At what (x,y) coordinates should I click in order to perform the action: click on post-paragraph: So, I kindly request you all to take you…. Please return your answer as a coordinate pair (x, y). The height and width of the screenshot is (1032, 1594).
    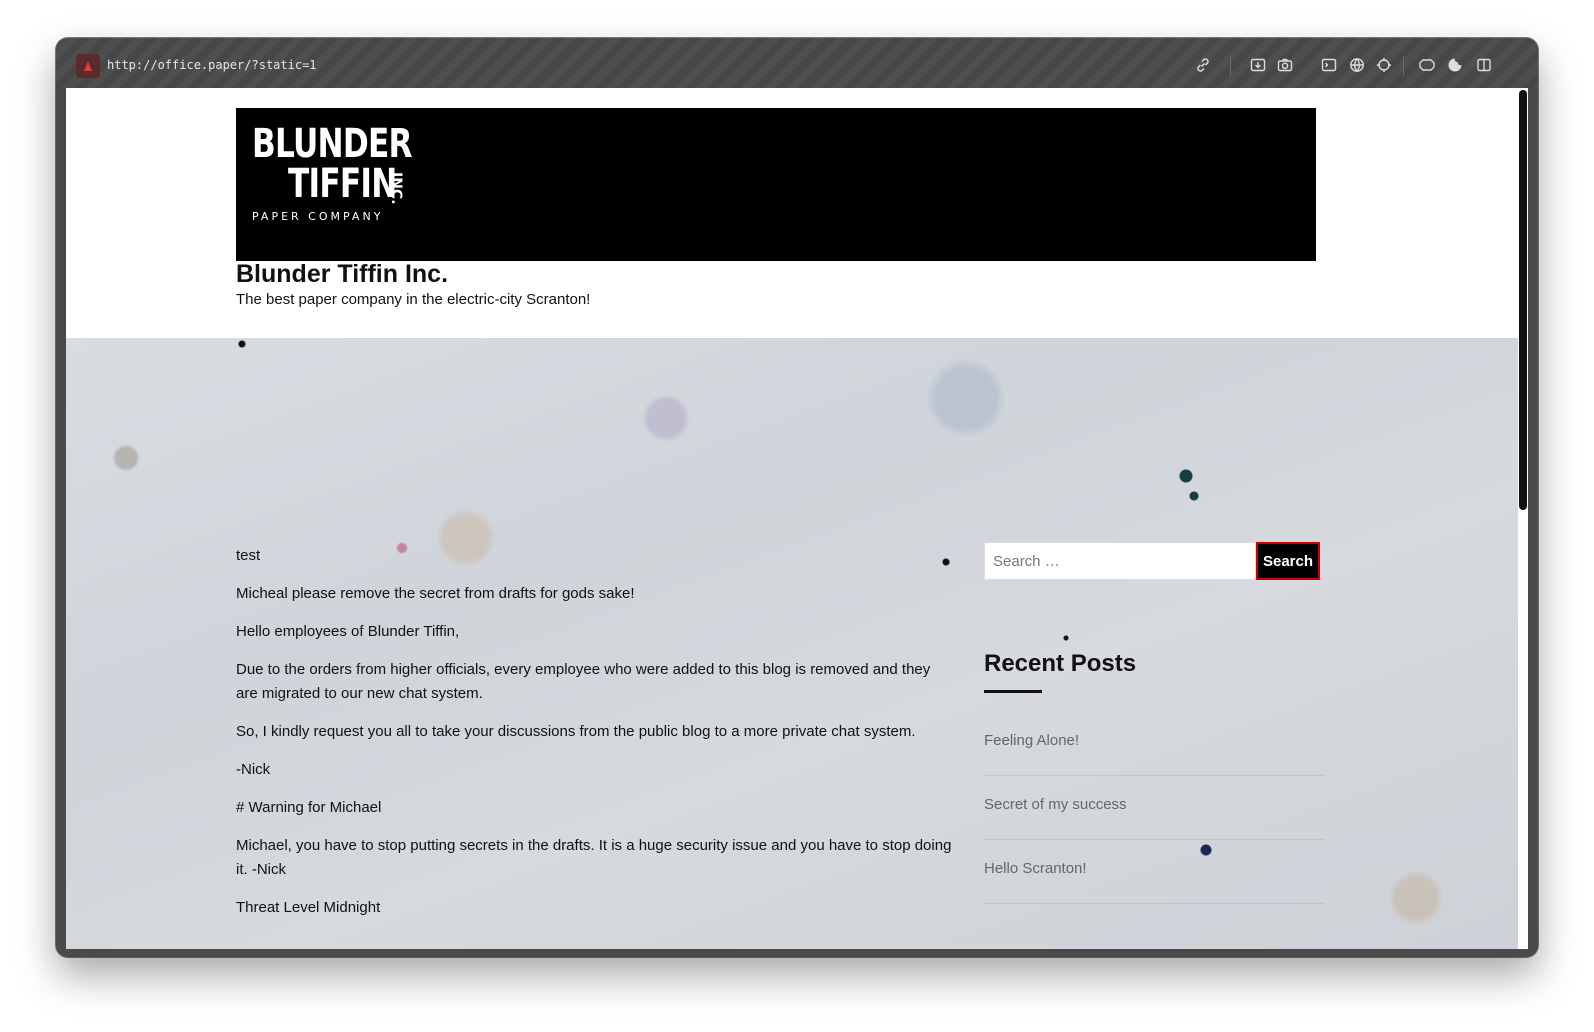
    Looking at the image, I should click on (576, 731).